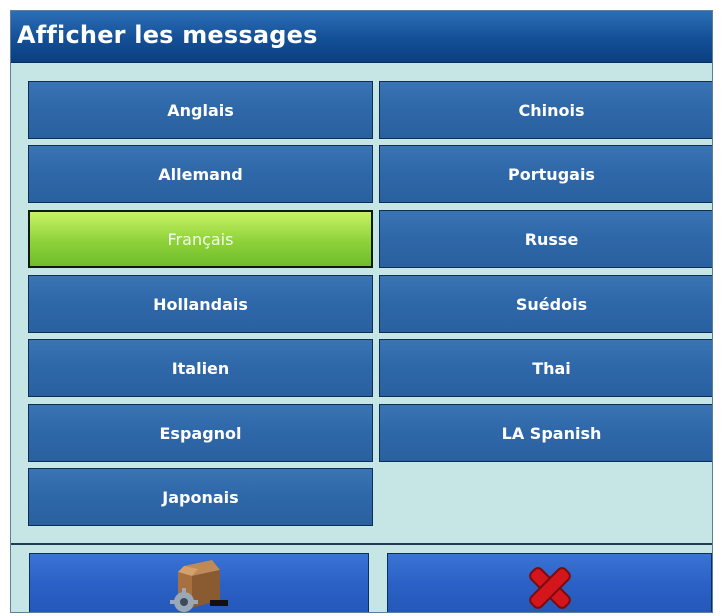  I want to click on close-x-icon, so click(550, 584).